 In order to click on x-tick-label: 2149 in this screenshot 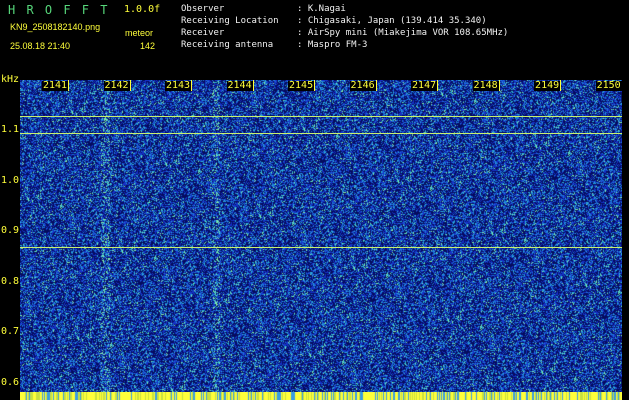, I will do `click(547, 85)`.